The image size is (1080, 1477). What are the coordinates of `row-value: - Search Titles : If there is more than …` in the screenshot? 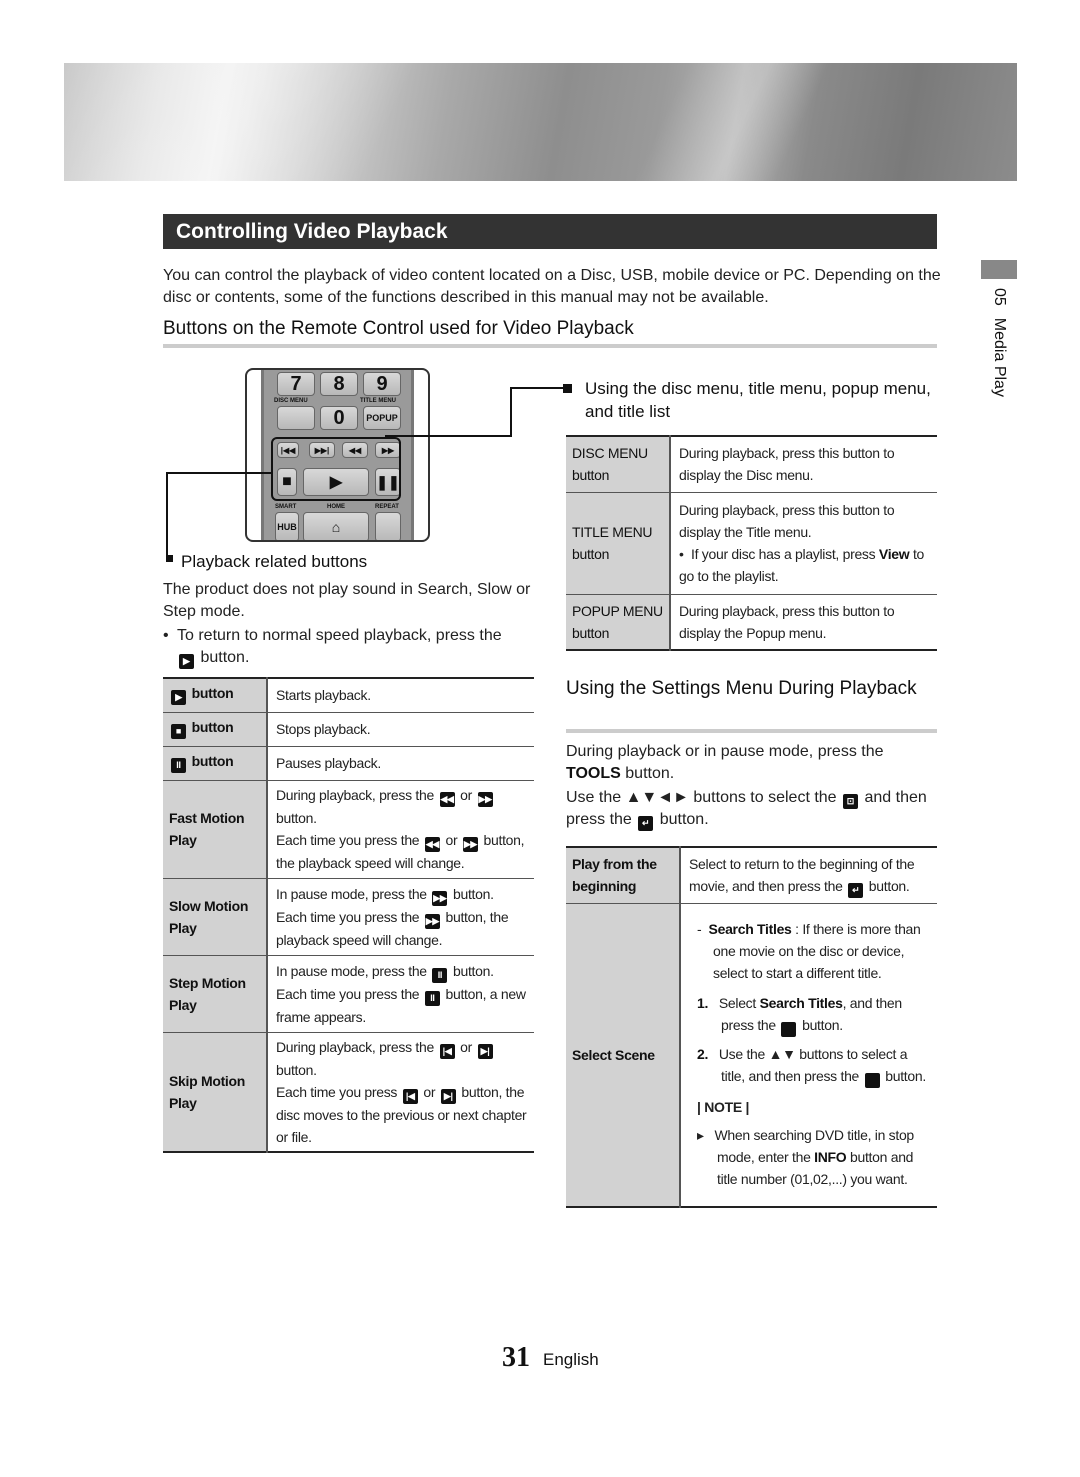 It's located at (808, 1055).